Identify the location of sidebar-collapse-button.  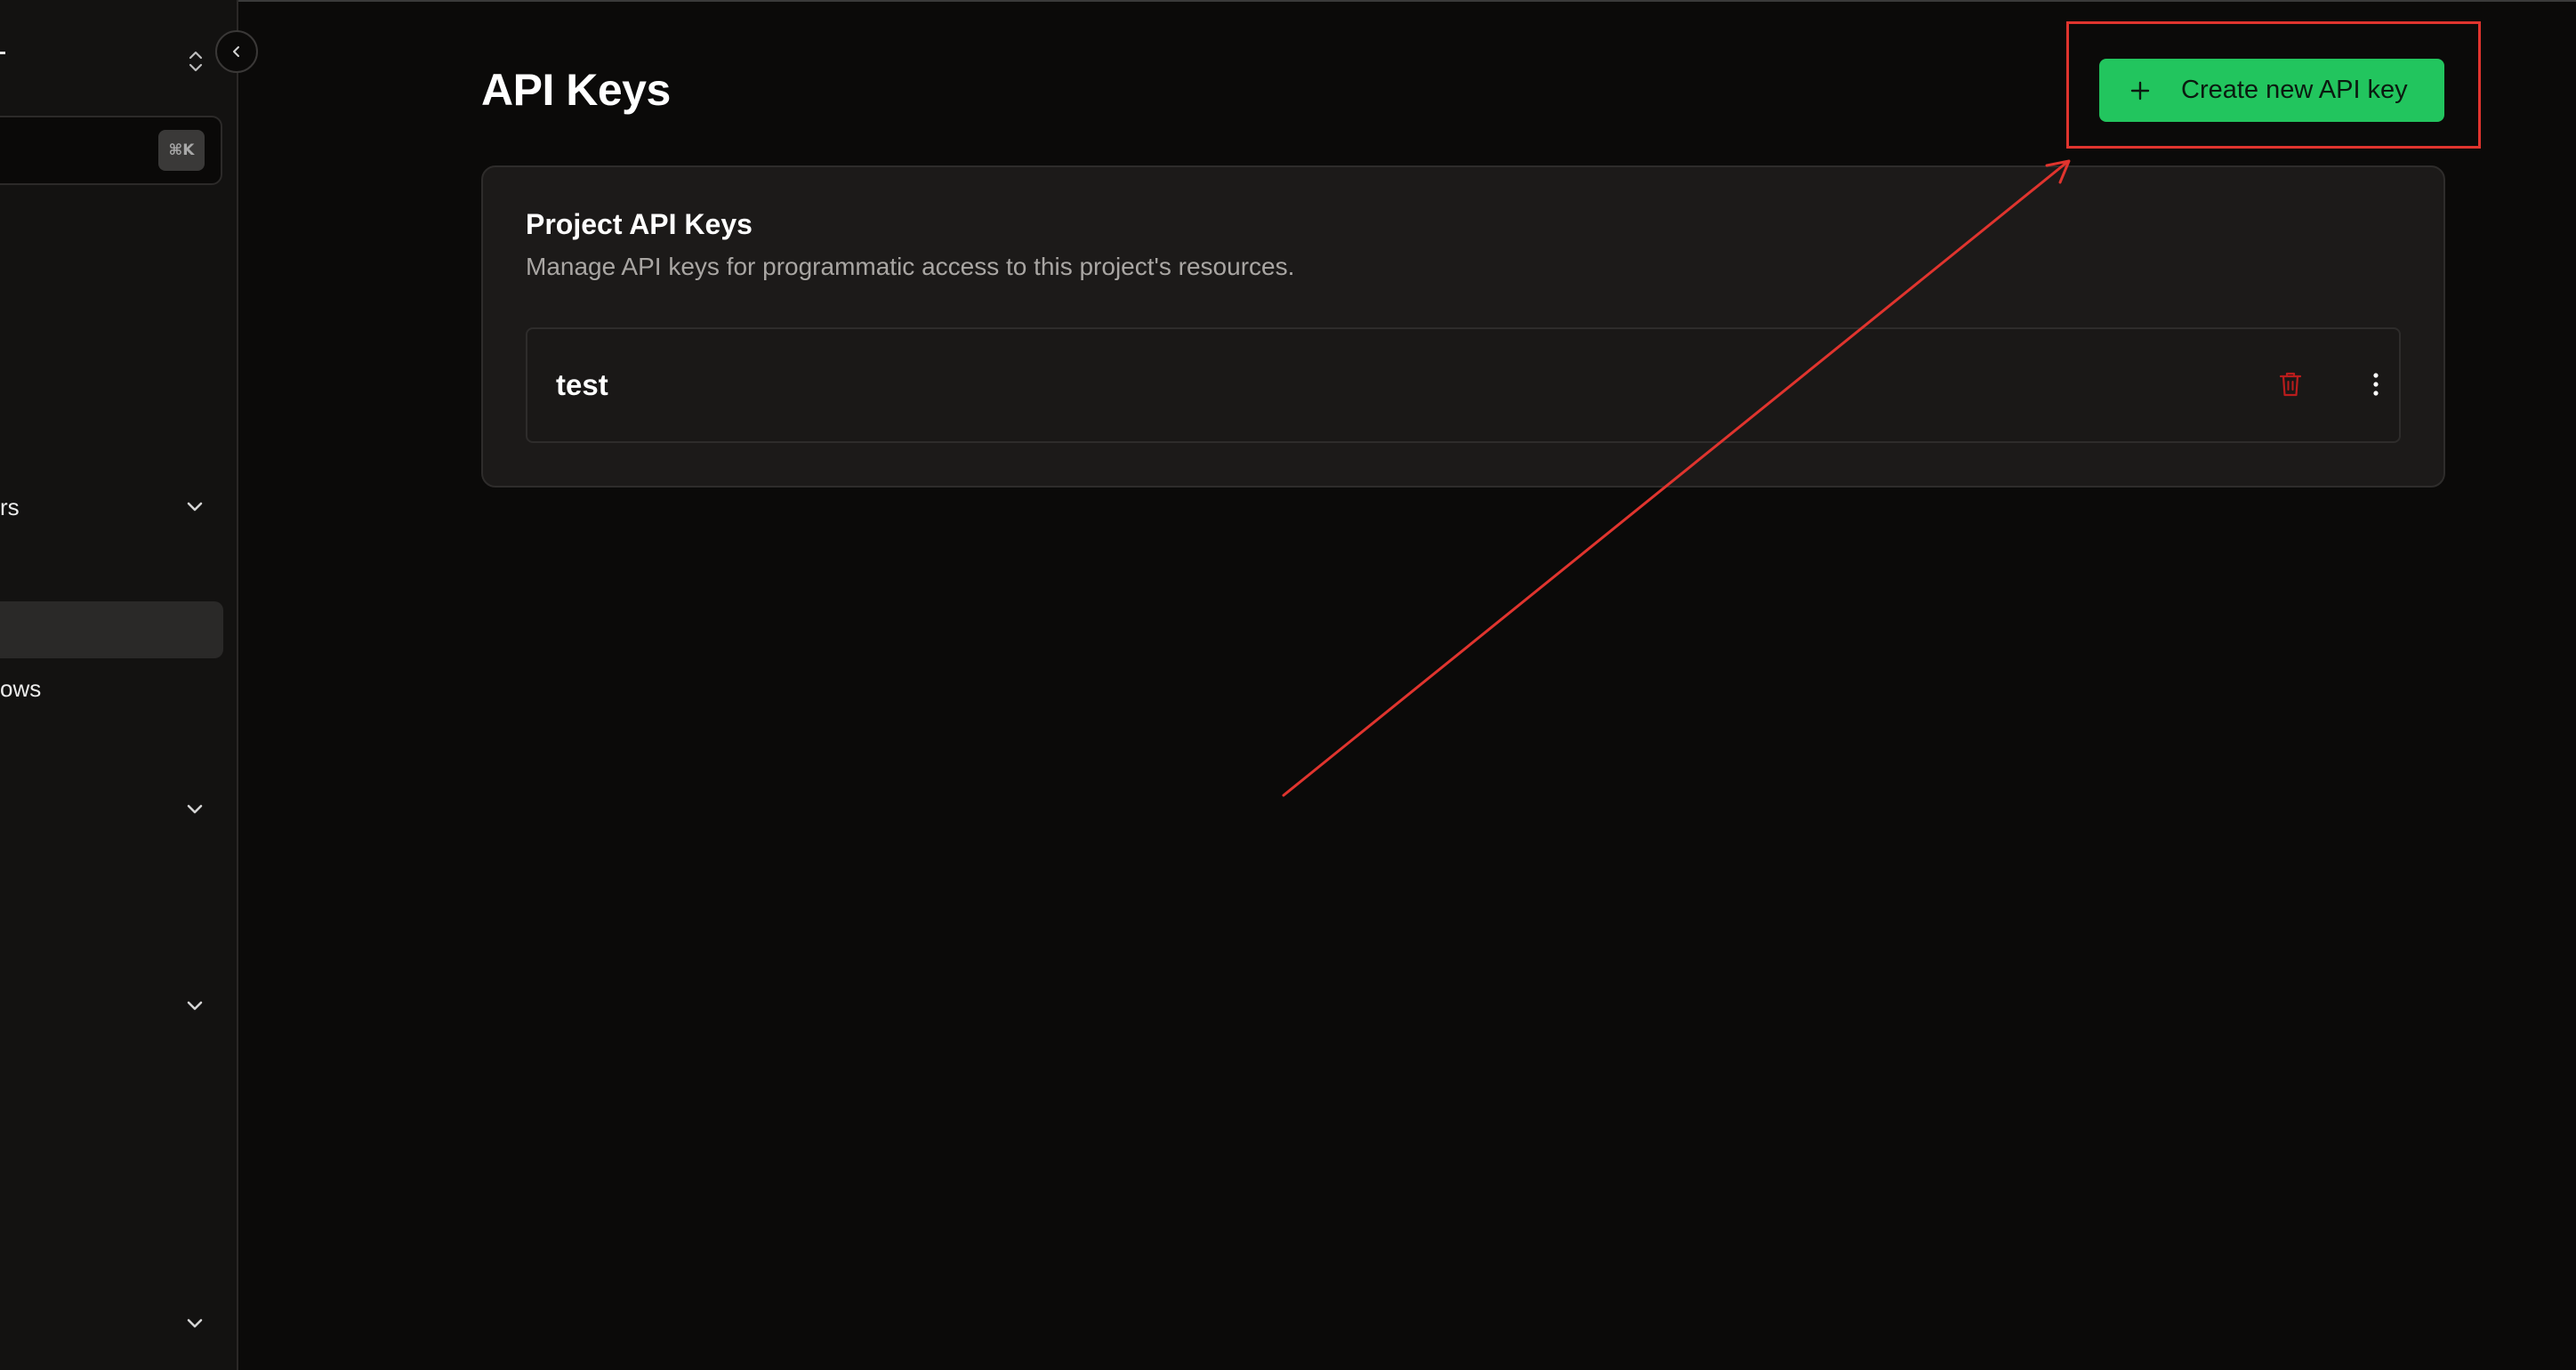
(236, 51).